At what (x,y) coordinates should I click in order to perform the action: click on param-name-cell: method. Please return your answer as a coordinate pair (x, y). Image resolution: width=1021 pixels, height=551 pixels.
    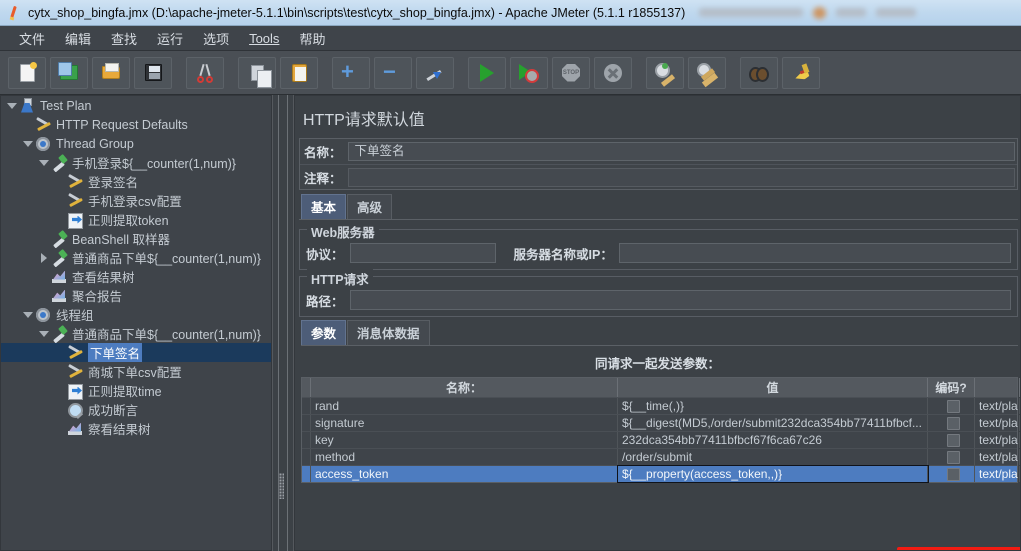
    Looking at the image, I should click on (464, 457).